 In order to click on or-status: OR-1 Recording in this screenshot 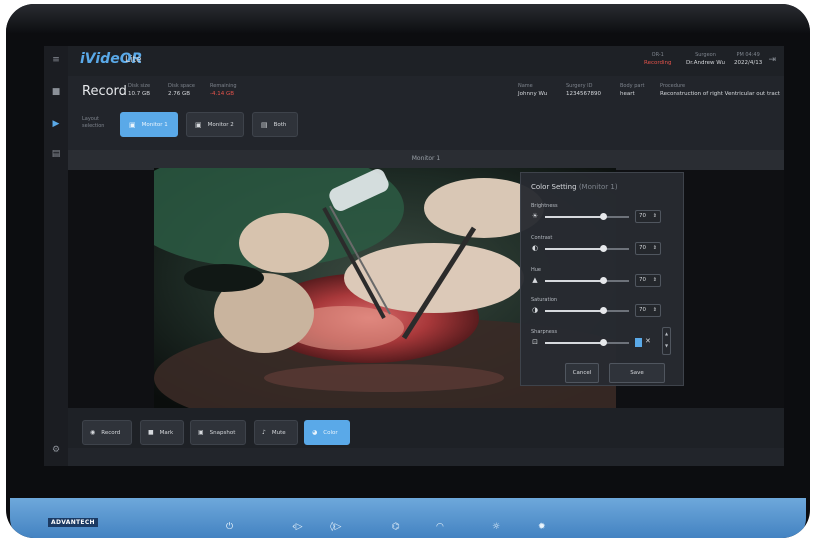, I will do `click(658, 59)`.